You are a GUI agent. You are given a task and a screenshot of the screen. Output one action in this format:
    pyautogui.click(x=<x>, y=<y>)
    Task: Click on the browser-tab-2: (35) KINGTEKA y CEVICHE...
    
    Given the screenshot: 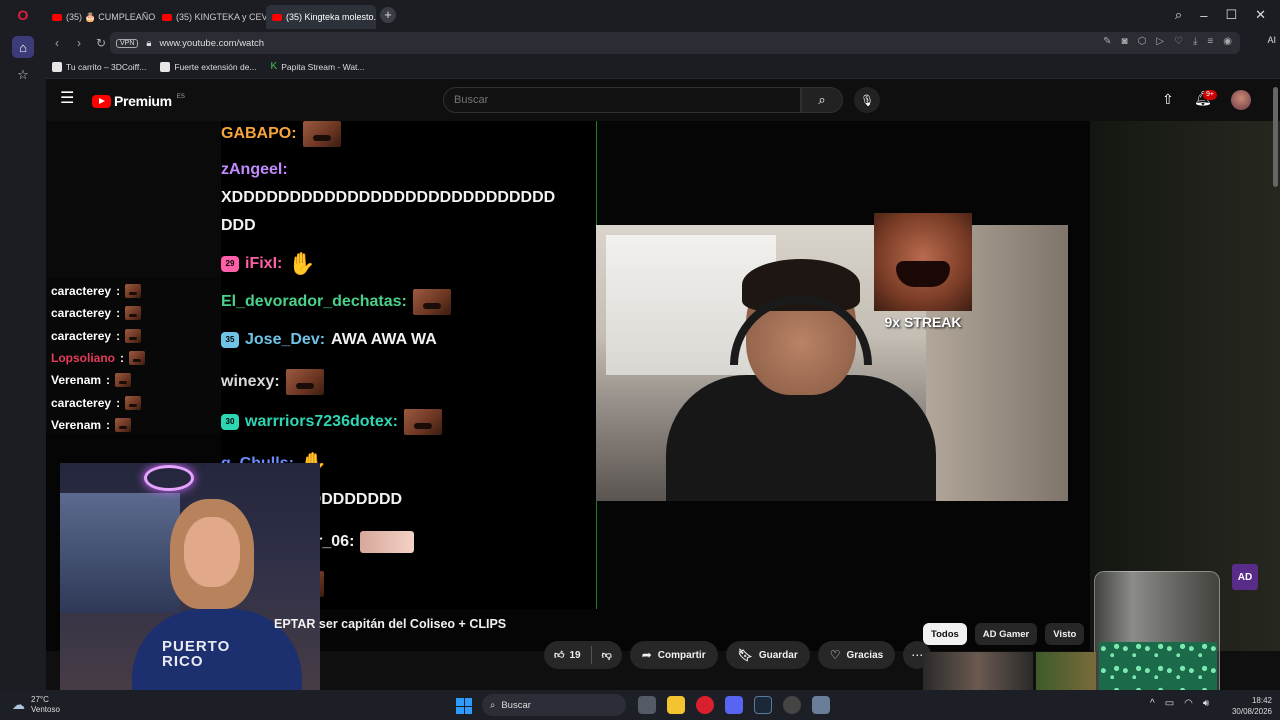 What is the action you would take?
    pyautogui.click(x=211, y=17)
    